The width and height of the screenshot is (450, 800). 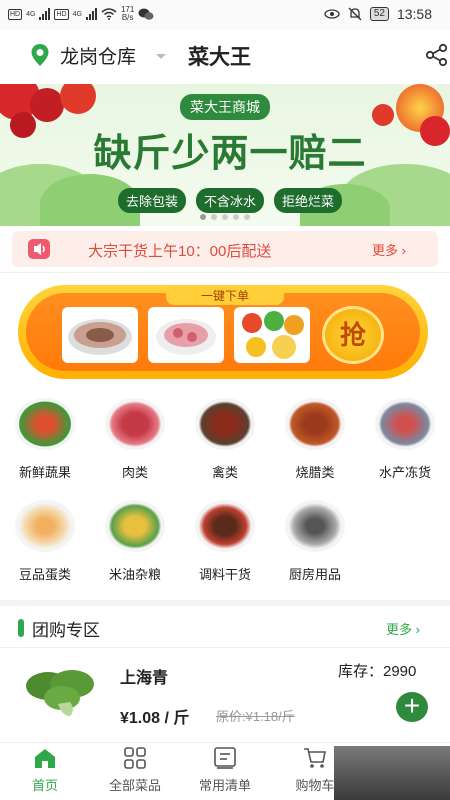 I want to click on banner-badge: 菜大王商城, so click(x=225, y=107).